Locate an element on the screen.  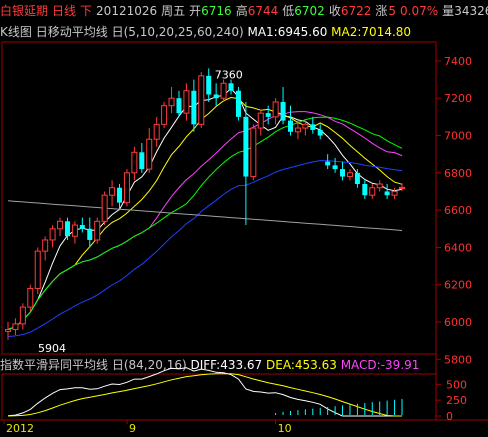
macd-panel: 500 250 0 is located at coordinates (237, 395).